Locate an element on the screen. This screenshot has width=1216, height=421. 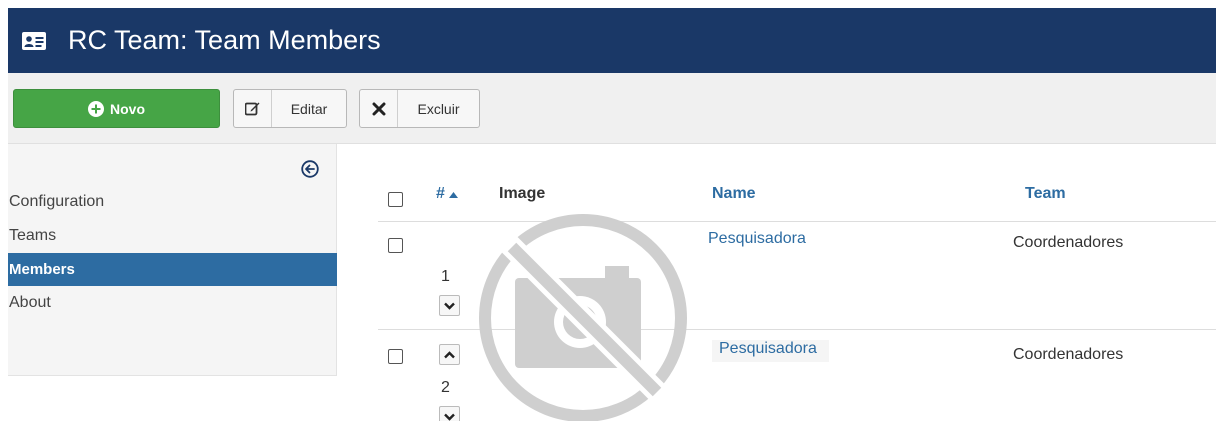
sort-asc-icon is located at coordinates (453, 194).